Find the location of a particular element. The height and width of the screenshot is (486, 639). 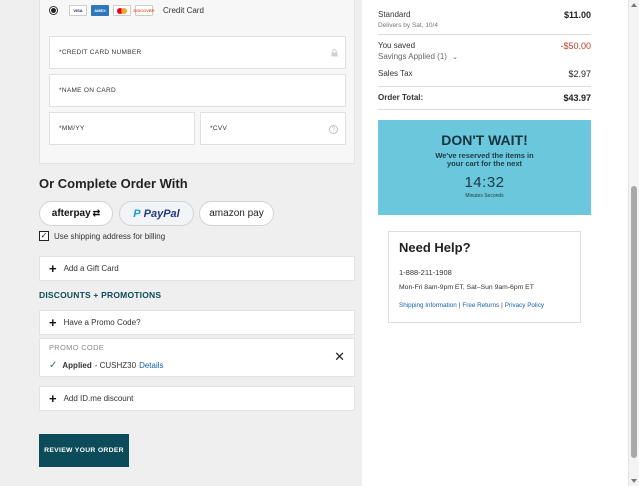

banner-line2: your cart for the next is located at coordinates (484, 163).